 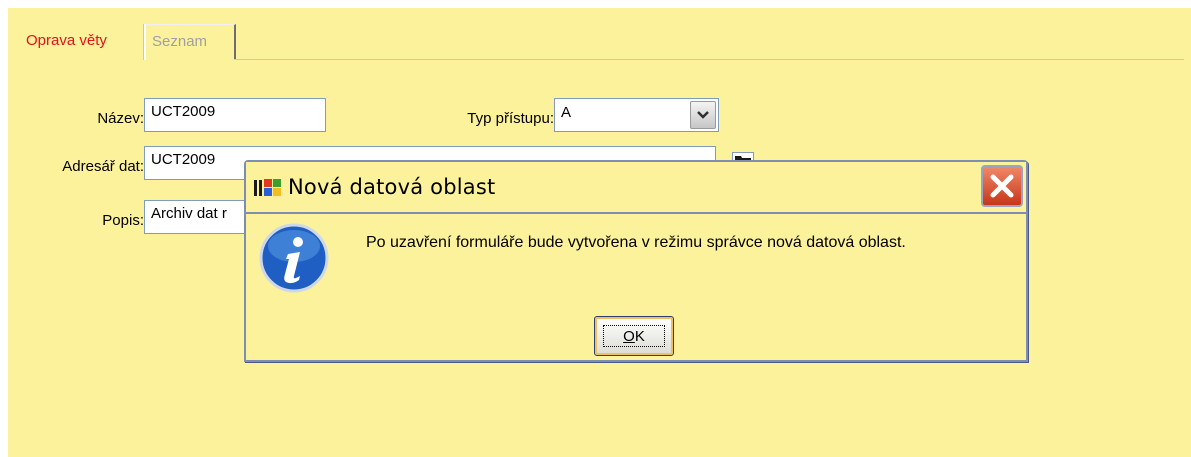 I want to click on tab-seznam: Seznam, so click(x=190, y=42).